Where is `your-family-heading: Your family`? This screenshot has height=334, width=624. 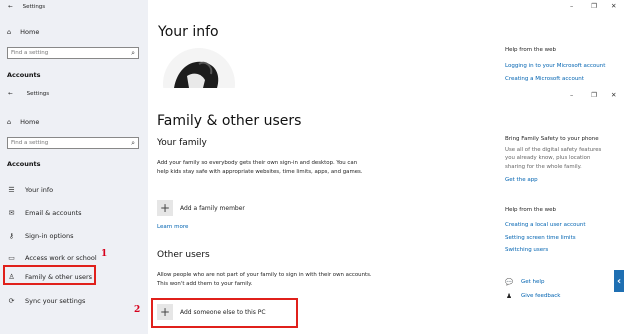 your-family-heading: Your family is located at coordinates (182, 143).